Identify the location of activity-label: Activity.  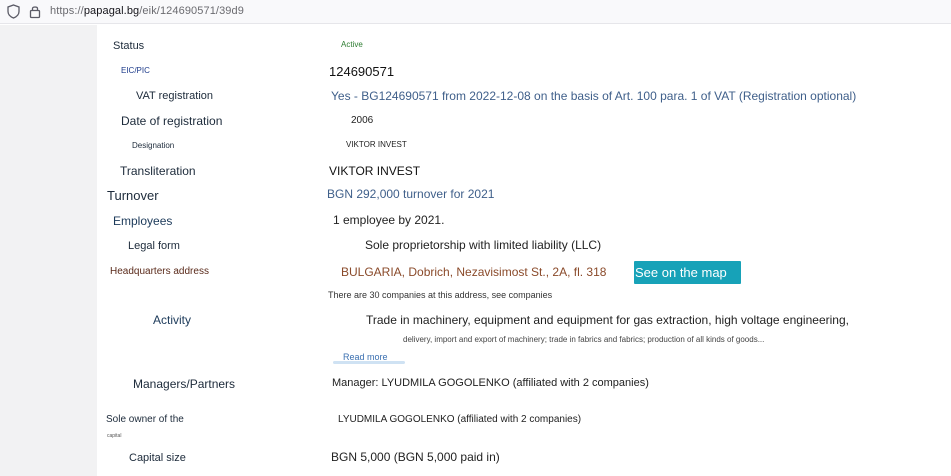
(172, 320).